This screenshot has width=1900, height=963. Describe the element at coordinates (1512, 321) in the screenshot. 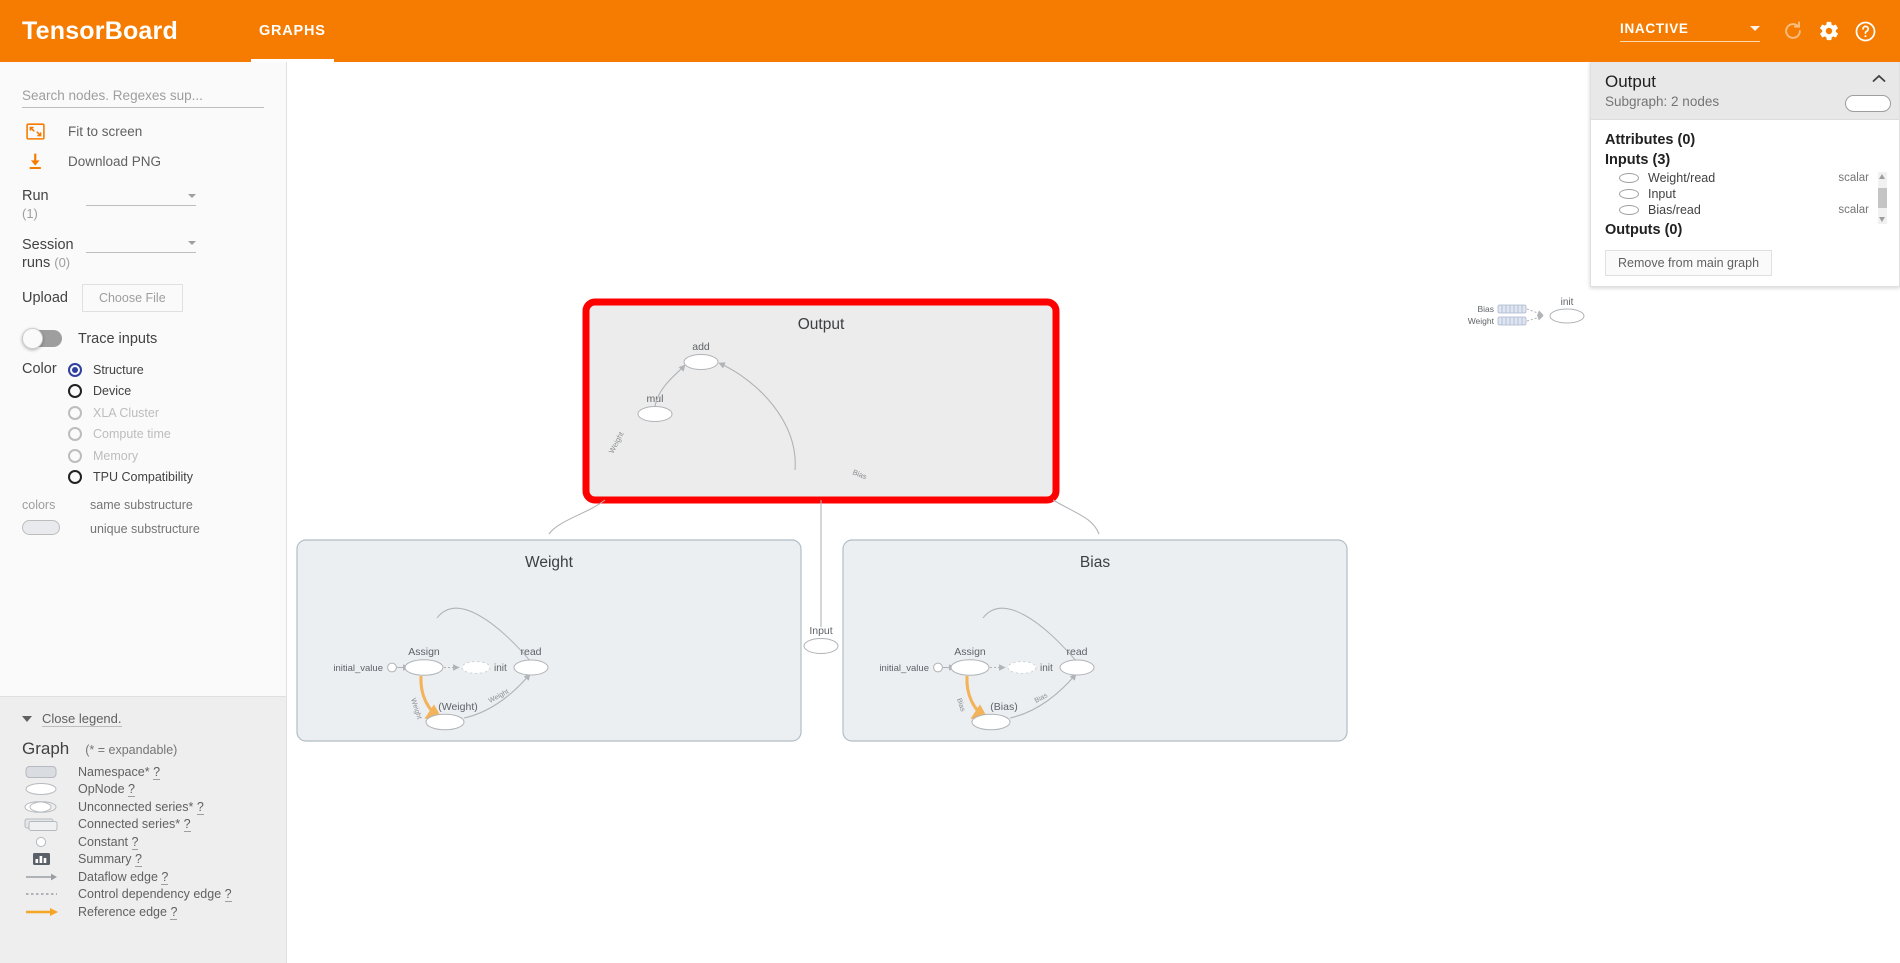

I see `detached-weight-series-icon` at that location.